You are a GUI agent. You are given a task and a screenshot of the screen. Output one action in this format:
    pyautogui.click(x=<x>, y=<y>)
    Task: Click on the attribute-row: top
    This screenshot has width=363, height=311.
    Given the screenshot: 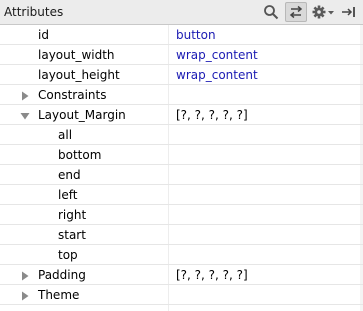 What is the action you would take?
    pyautogui.click(x=181, y=255)
    